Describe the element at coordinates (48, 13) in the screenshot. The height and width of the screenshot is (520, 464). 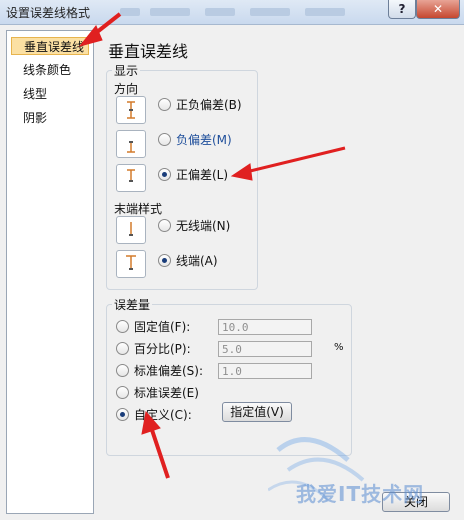
I see `window-title: 设置误差线格式` at that location.